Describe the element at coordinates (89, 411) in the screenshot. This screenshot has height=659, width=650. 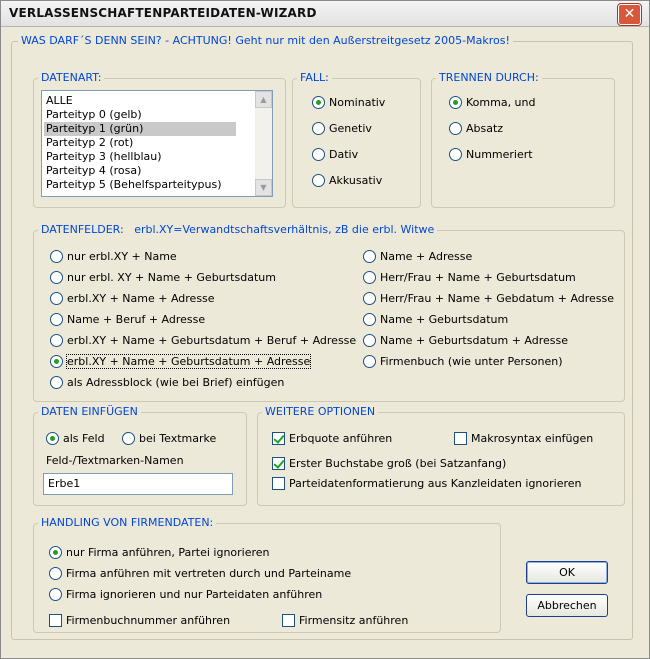
I see `daten-einfuegen-legend: DATEN EINFÜGEN` at that location.